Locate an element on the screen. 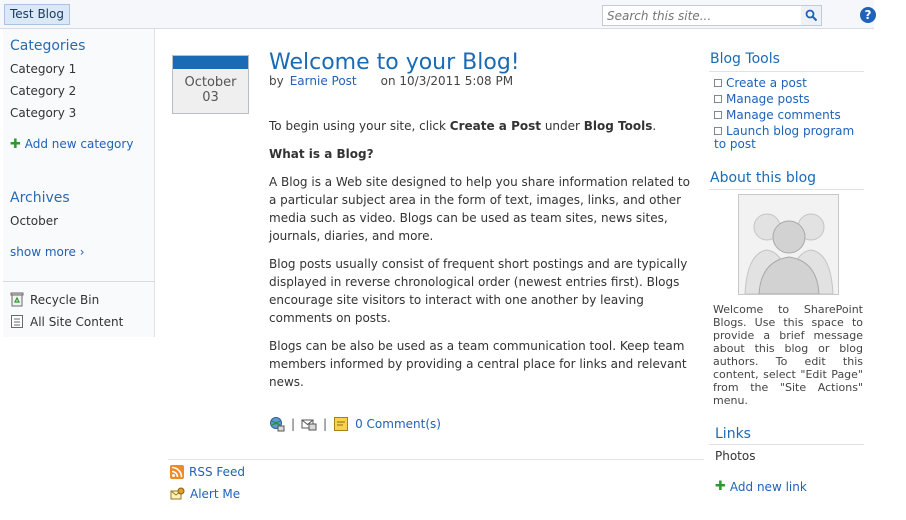 The image size is (906, 520). categories-heading: Categories is located at coordinates (47, 46).